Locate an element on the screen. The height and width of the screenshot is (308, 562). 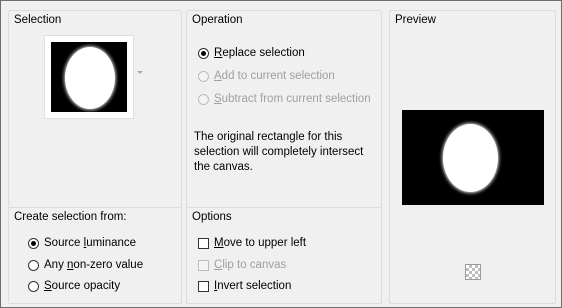
radio-add-to-selection: Add to current selection is located at coordinates (266, 76).